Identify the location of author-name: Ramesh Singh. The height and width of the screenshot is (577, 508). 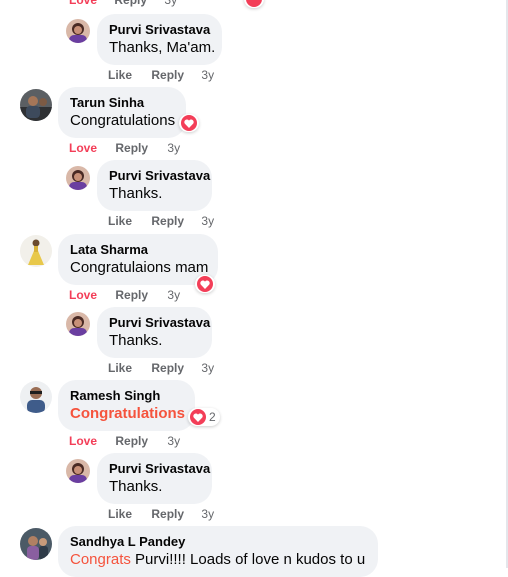
(126, 396).